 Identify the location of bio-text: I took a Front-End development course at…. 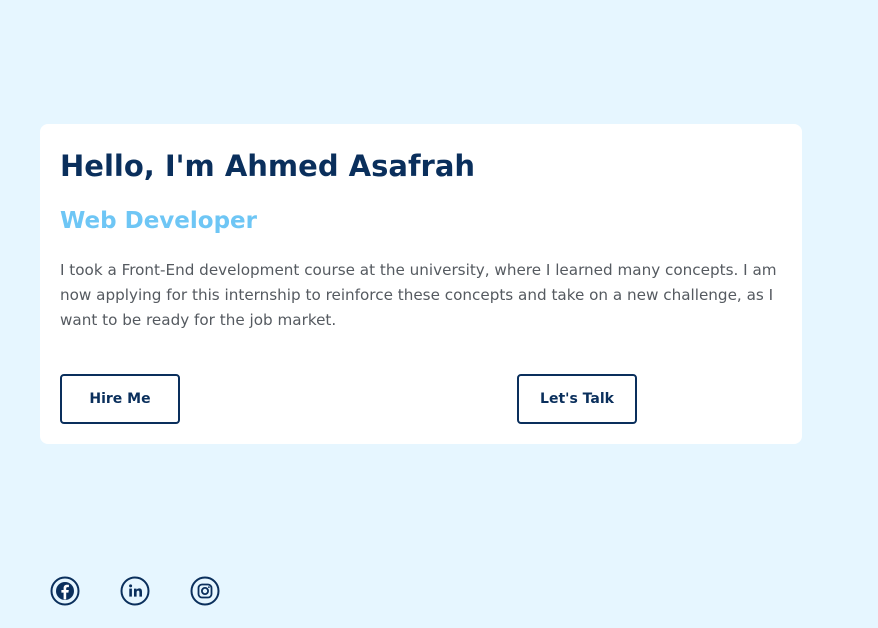
(418, 295).